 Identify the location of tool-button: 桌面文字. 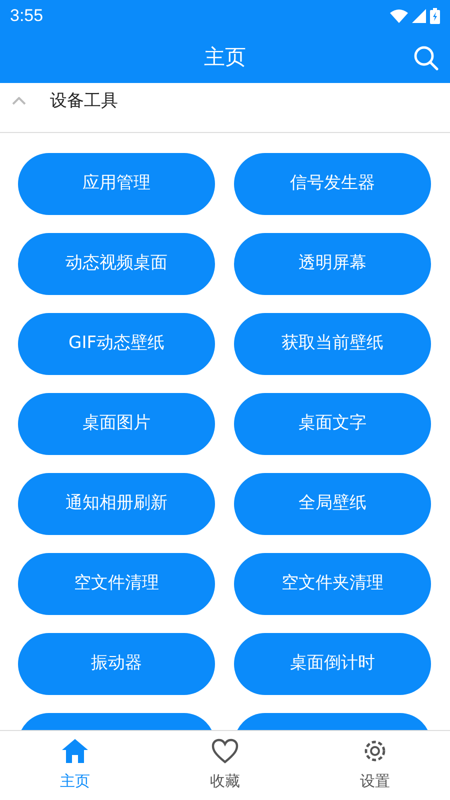
(332, 424).